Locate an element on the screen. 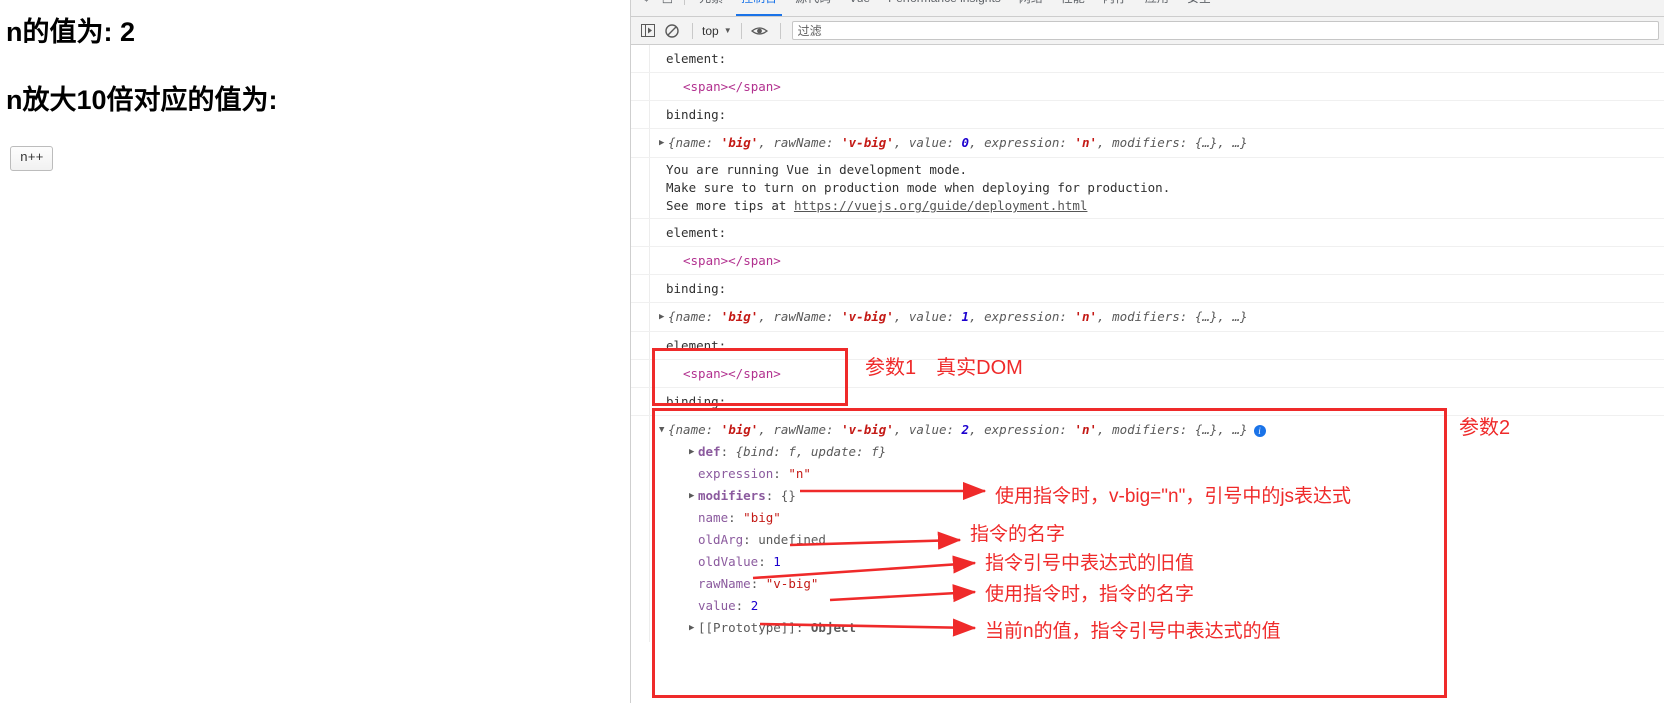 Image resolution: width=1664 pixels, height=703 pixels. live-expression-icon is located at coordinates (760, 31).